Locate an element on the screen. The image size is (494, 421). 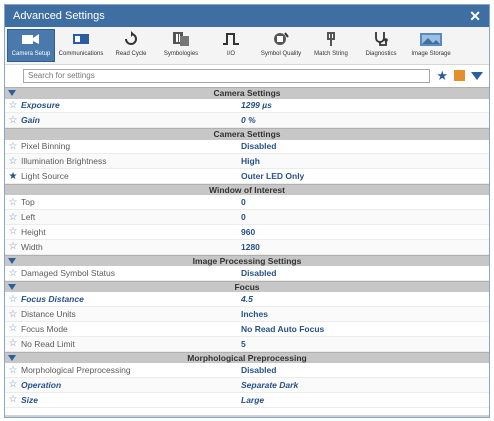
setting-row-no-read-limit: ☆ No Read Limit 5 is located at coordinates (247, 344).